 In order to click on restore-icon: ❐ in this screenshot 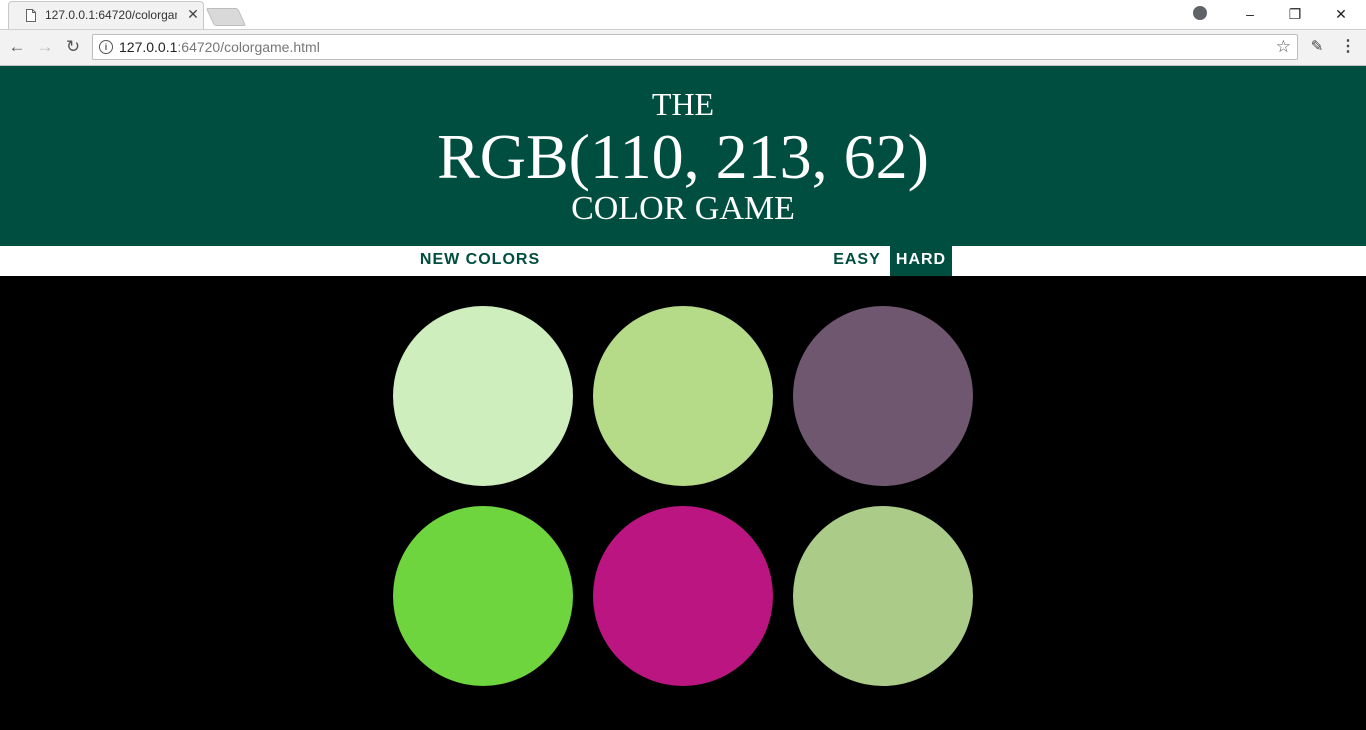, I will do `click(1295, 14)`.